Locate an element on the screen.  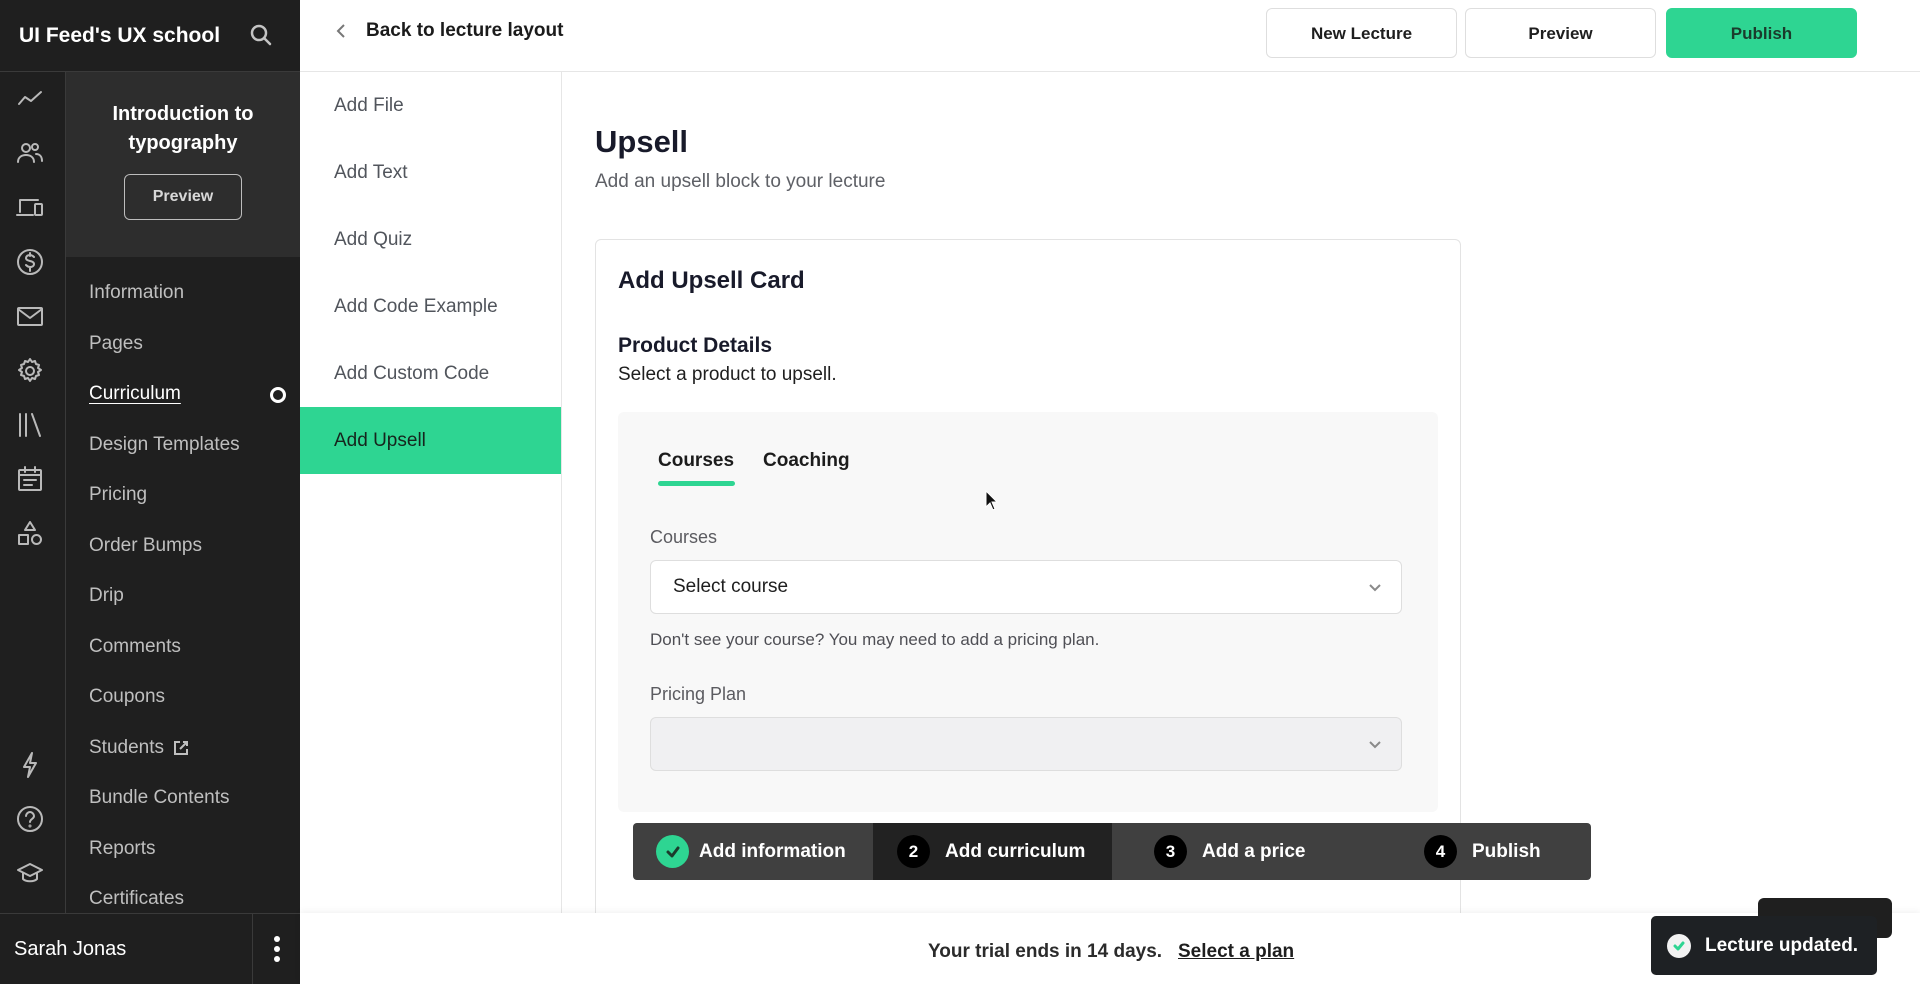
chevron-left-icon is located at coordinates (341, 31).